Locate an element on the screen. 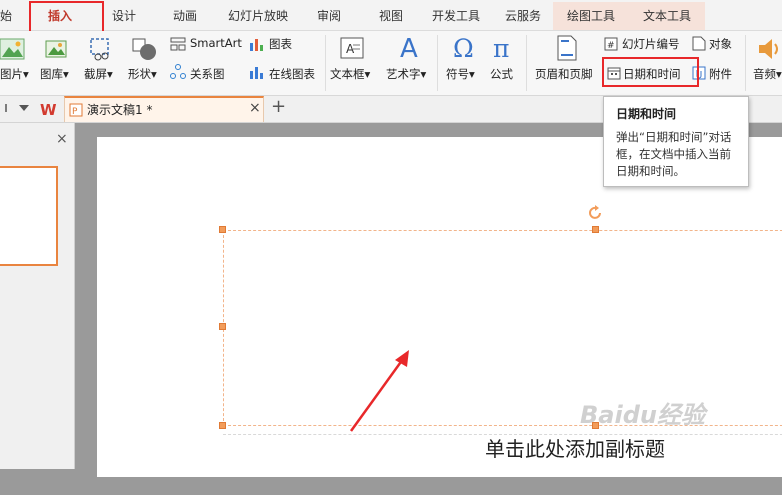 This screenshot has height=495, width=782. symbol-button: 符号▾ is located at coordinates (460, 74).